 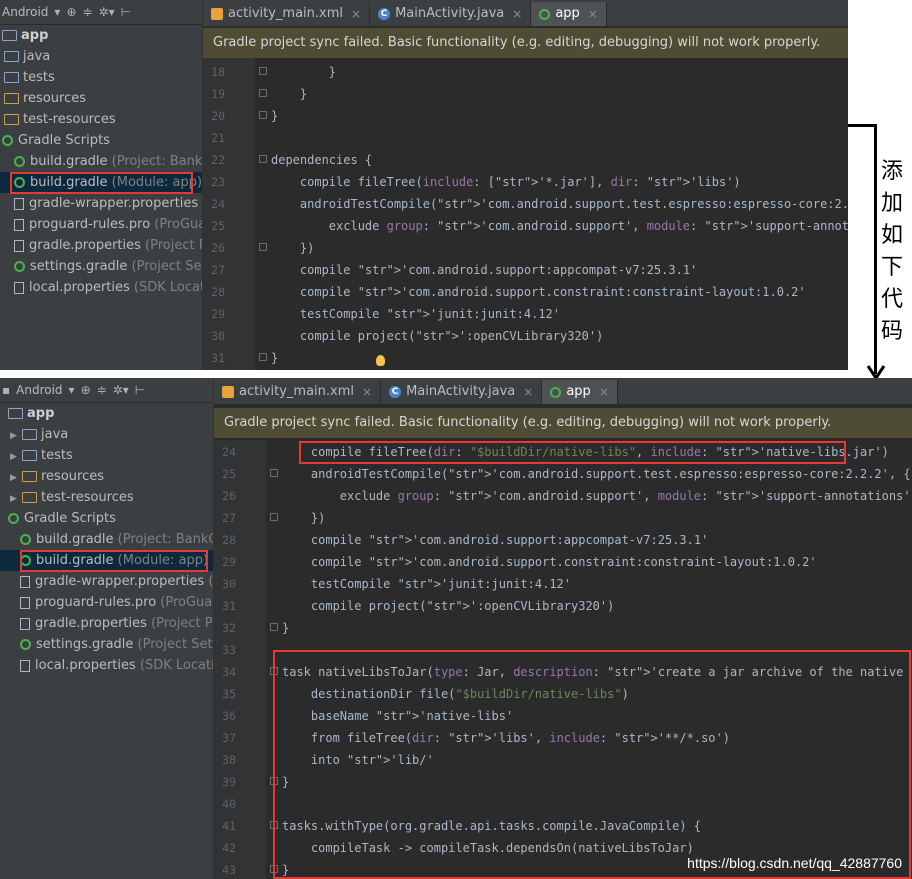 What do you see at coordinates (229, 870) in the screenshot?
I see `line-number: 43` at bounding box center [229, 870].